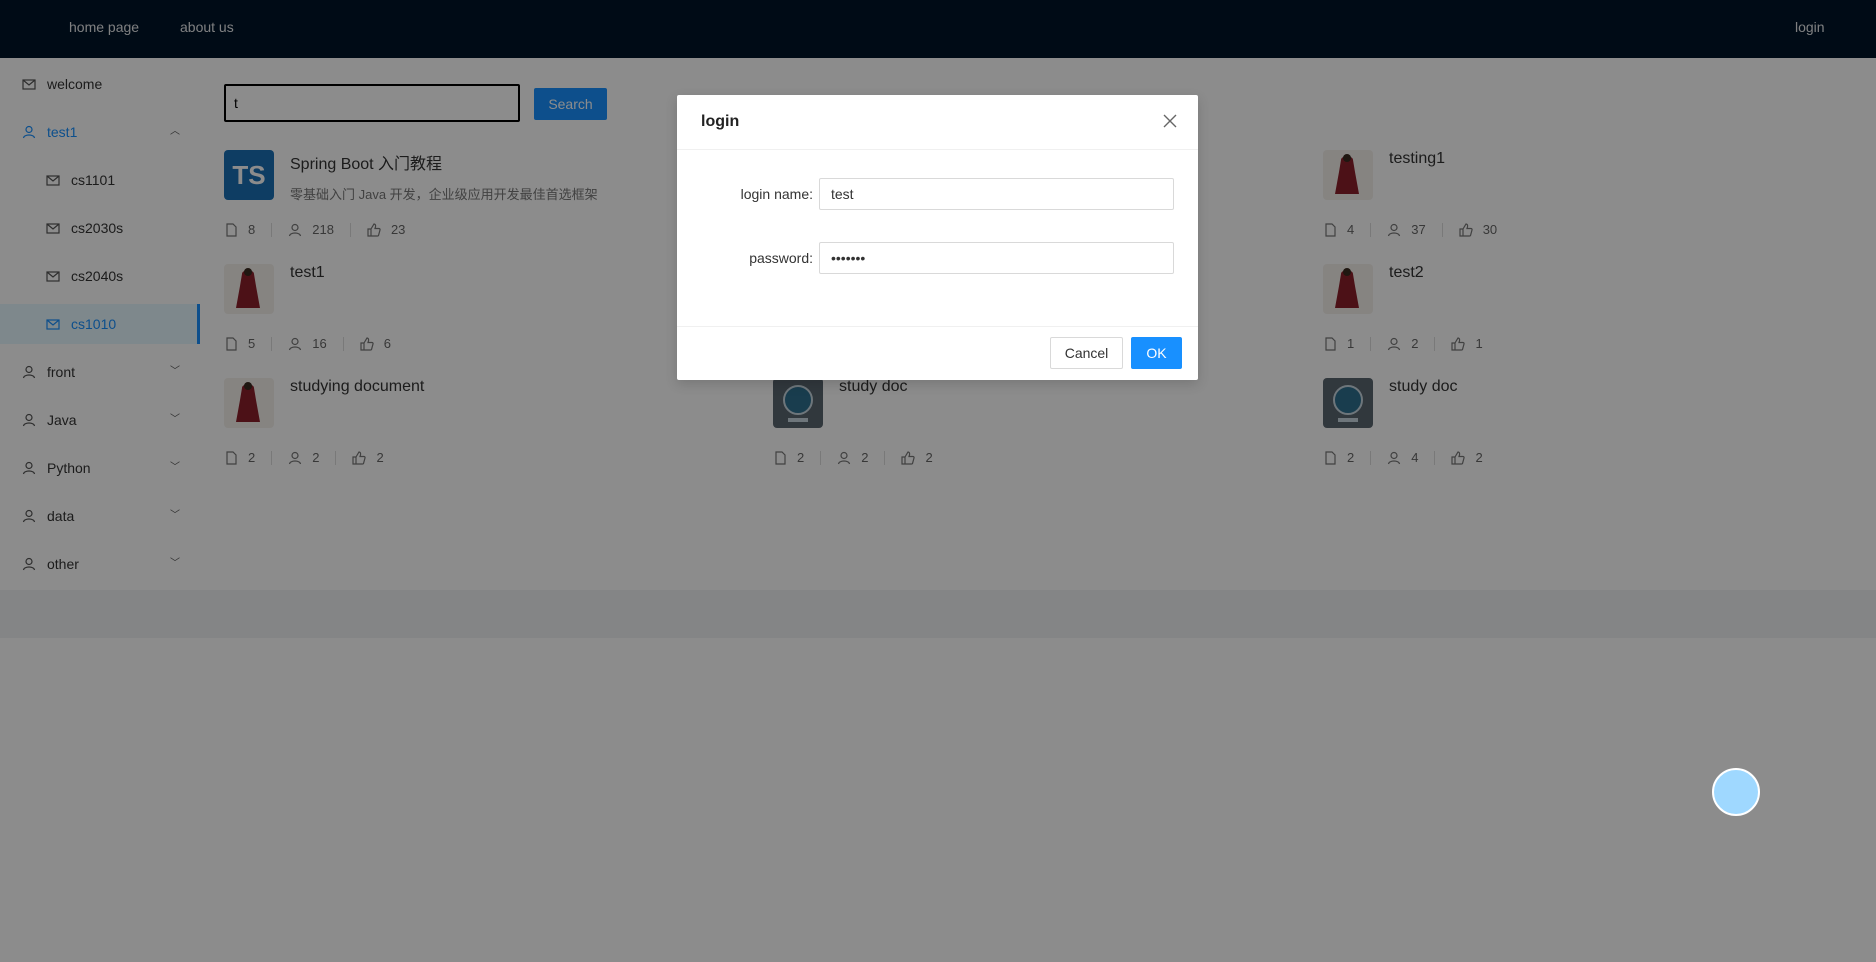  What do you see at coordinates (1086, 353) in the screenshot?
I see `cancel-button: Cancel` at bounding box center [1086, 353].